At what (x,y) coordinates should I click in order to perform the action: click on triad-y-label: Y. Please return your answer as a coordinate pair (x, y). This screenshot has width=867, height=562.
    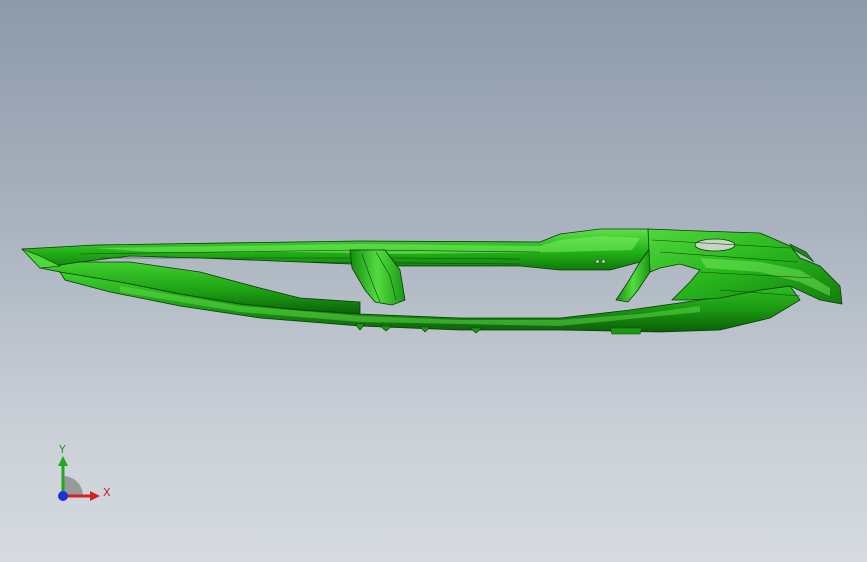
    Looking at the image, I should click on (62, 449).